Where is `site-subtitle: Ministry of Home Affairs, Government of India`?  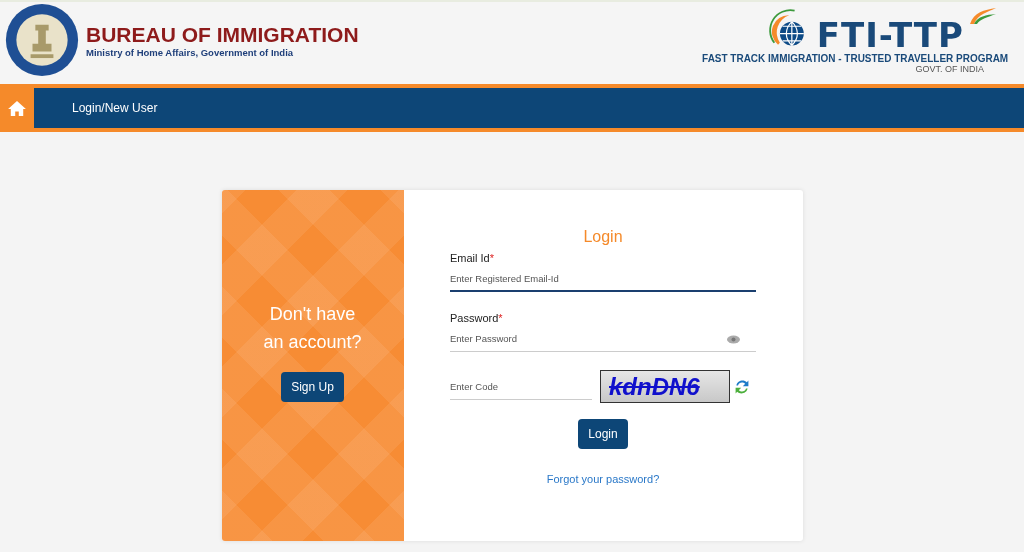 site-subtitle: Ministry of Home Affairs, Government of India is located at coordinates (190, 52).